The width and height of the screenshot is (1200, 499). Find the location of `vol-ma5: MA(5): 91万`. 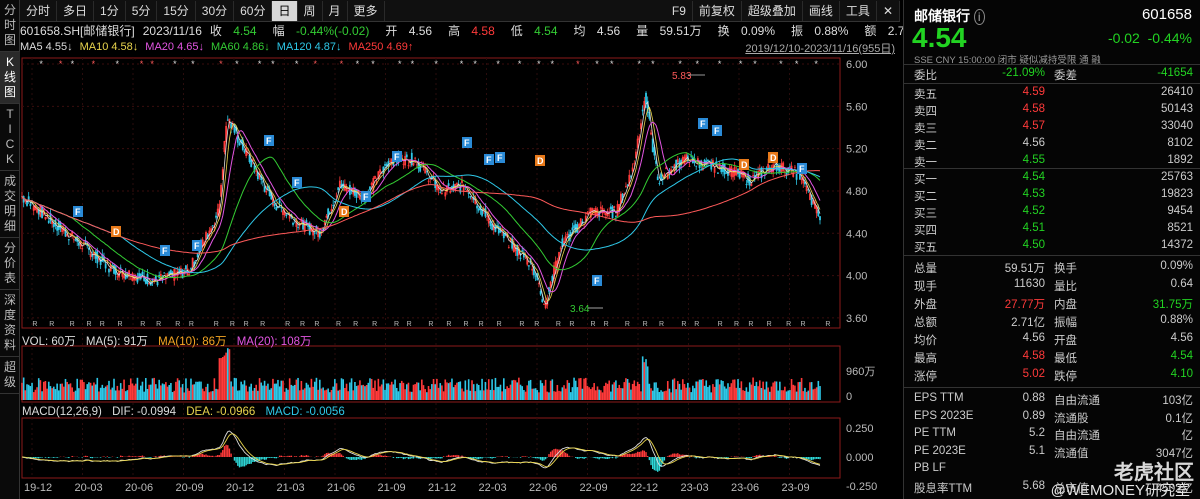

vol-ma5: MA(5): 91万 is located at coordinates (116, 342).